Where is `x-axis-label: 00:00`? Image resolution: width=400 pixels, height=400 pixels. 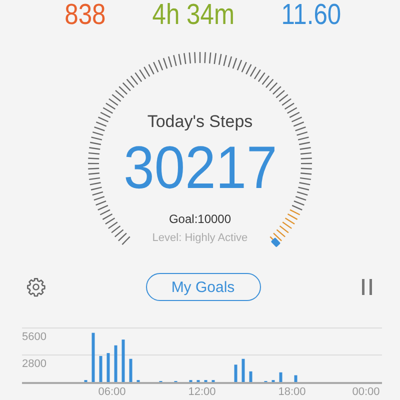 x-axis-label: 00:00 is located at coordinates (366, 392).